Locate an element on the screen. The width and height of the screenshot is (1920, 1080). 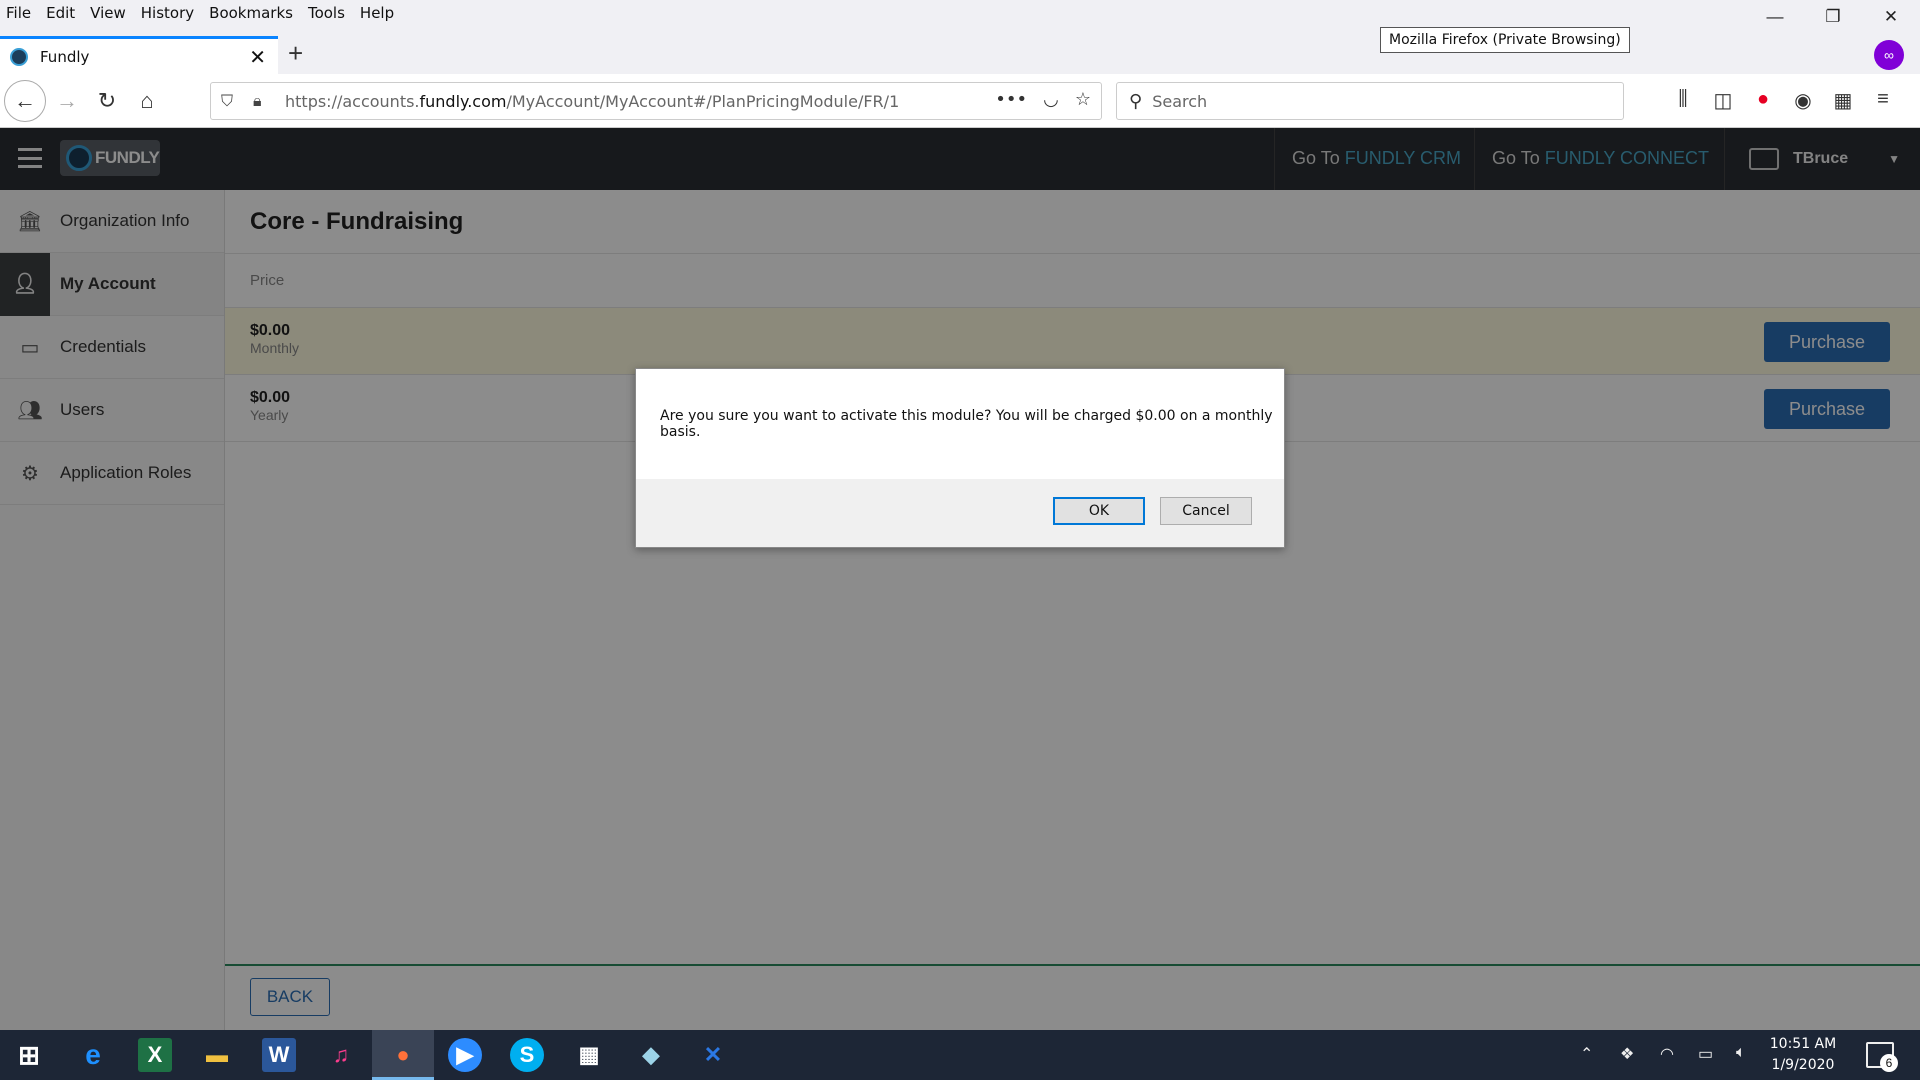
app-menu-icon: ≡ is located at coordinates (1883, 100).